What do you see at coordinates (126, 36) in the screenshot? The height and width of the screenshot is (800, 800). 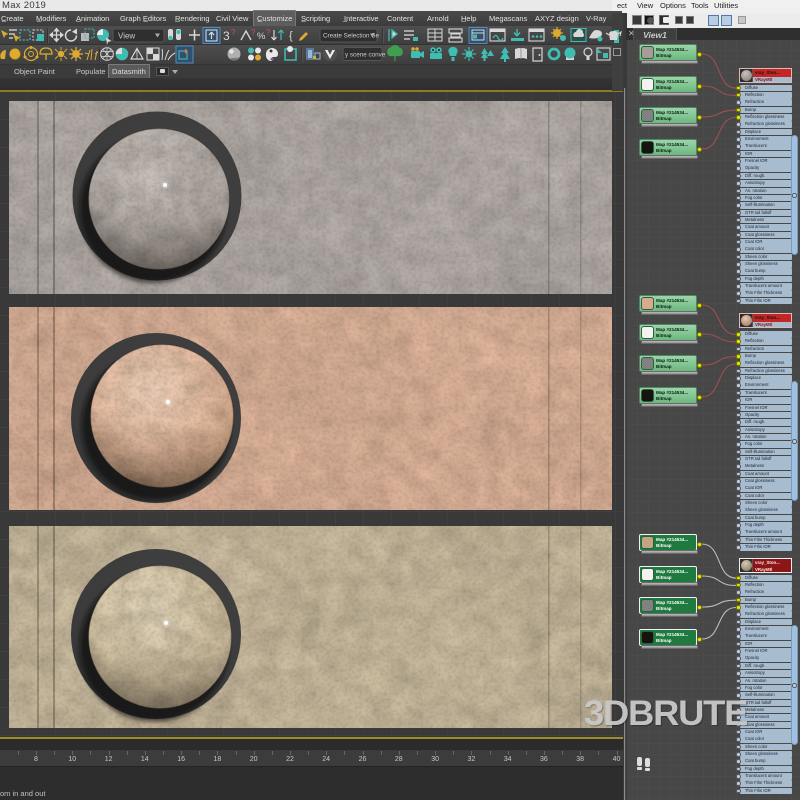 I see `svg-text: View` at bounding box center [126, 36].